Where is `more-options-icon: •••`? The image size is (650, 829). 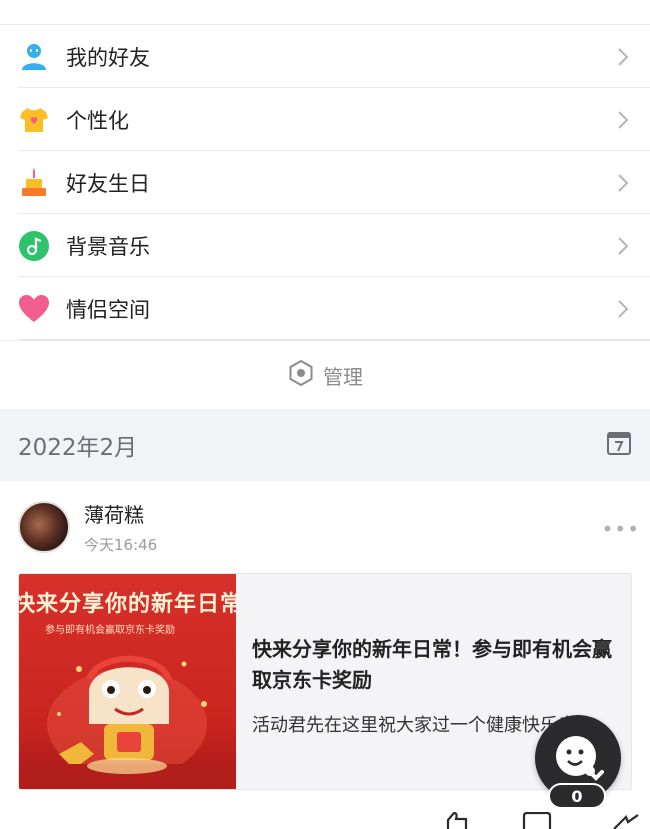 more-options-icon: ••• is located at coordinates (621, 529).